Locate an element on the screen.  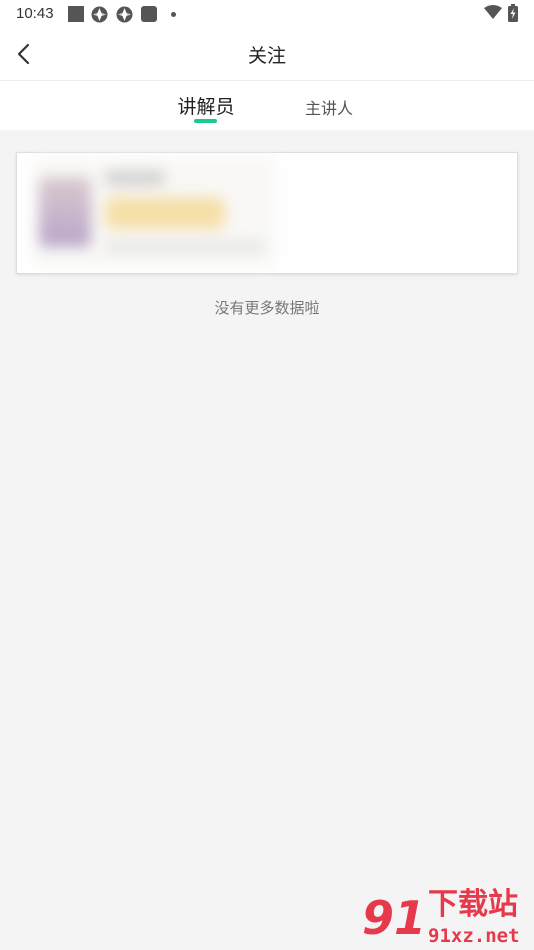
tab-bar: 讲解员 主讲人 is located at coordinates (267, 105).